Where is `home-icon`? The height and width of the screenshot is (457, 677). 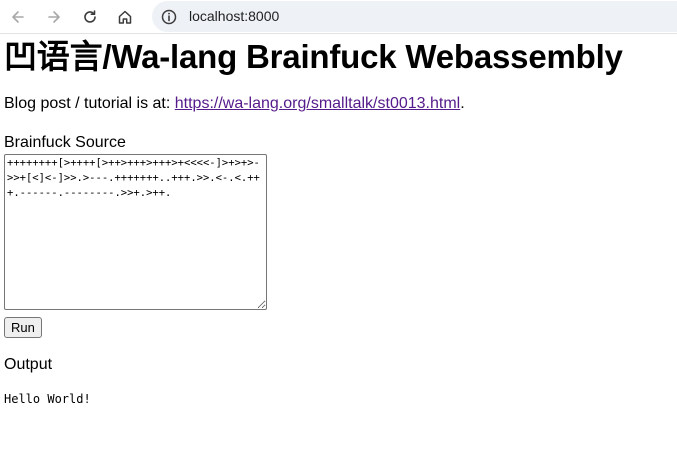
home-icon is located at coordinates (125, 17).